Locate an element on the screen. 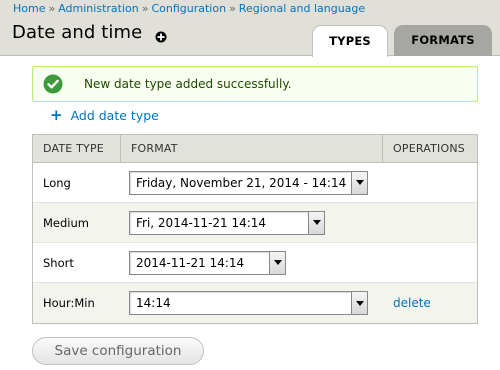 The width and height of the screenshot is (500, 370). format-cell: 14:14 is located at coordinates (251, 303).